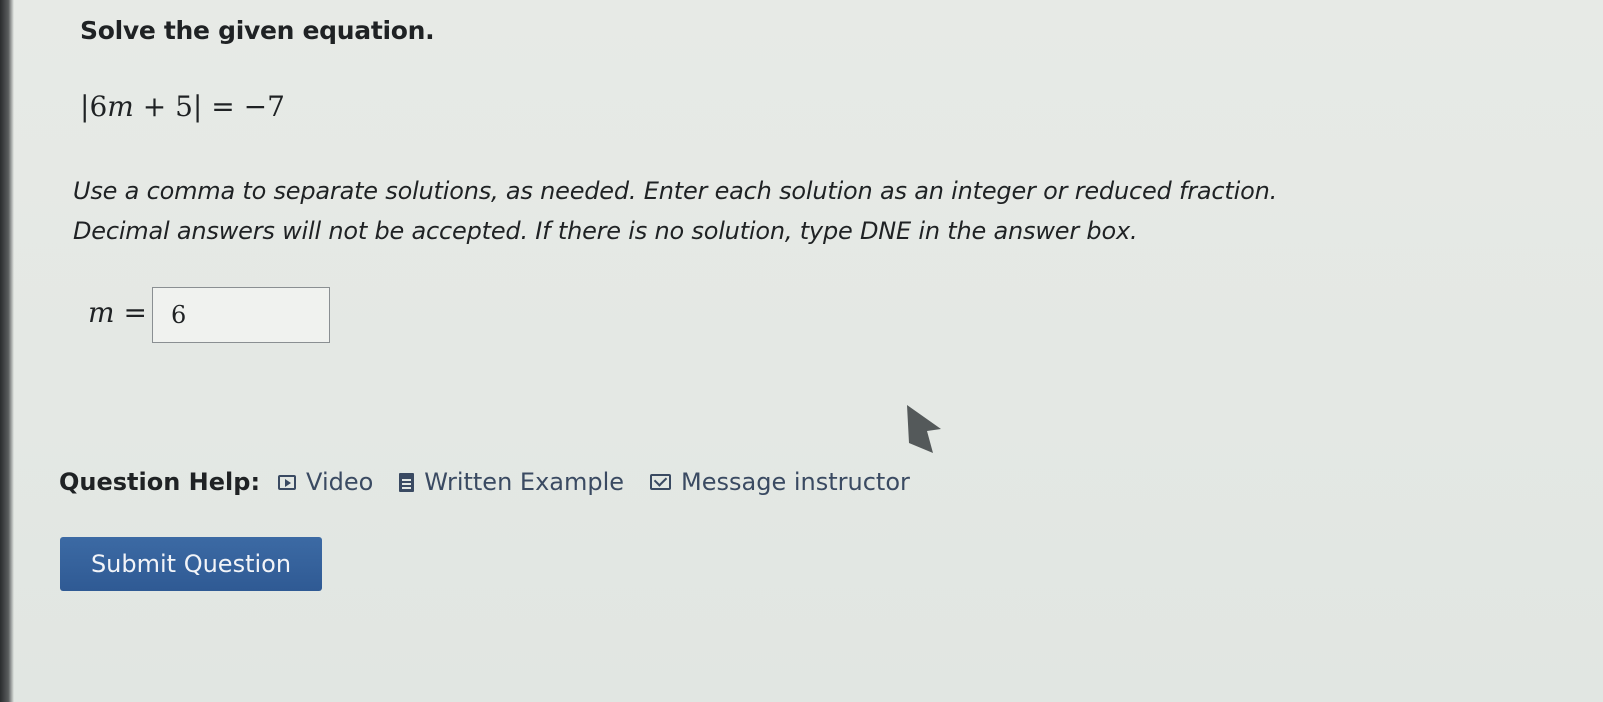  I want to click on answer-variable: m, so click(101, 312).